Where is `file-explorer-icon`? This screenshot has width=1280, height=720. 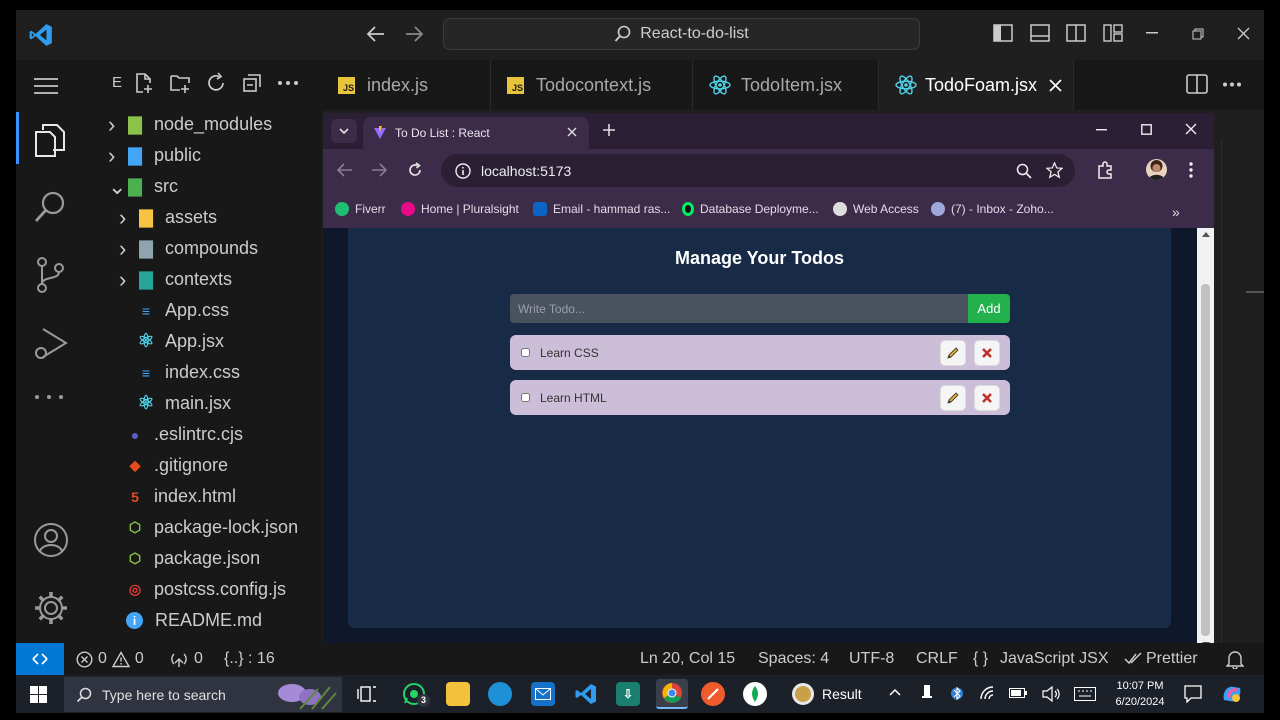
file-explorer-icon is located at coordinates (458, 694).